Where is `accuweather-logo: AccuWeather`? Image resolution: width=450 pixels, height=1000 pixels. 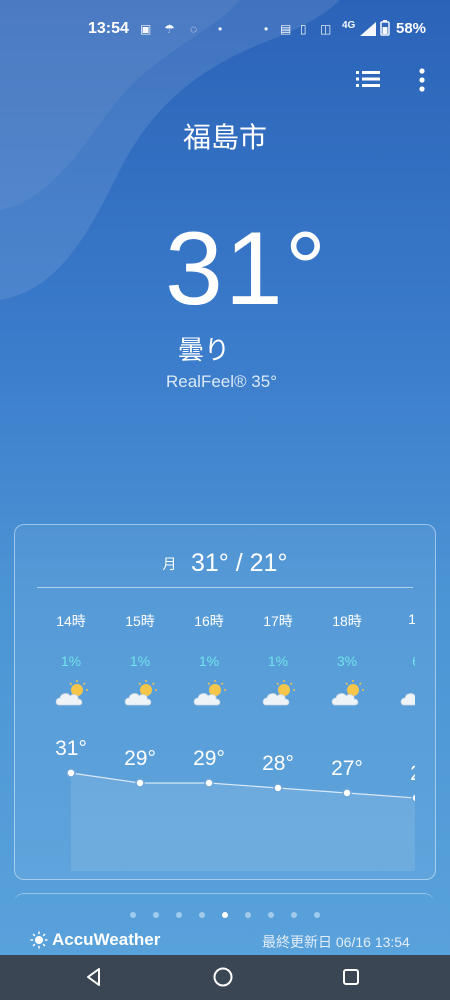
accuweather-logo: AccuWeather is located at coordinates (95, 940).